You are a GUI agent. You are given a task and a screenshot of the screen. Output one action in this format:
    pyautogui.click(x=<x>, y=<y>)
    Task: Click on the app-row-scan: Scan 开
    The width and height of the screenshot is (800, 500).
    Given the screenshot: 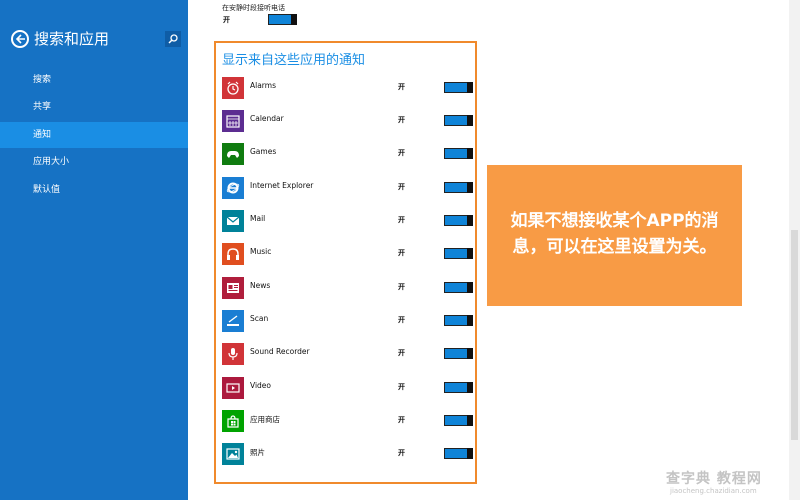 What is the action you would take?
    pyautogui.click(x=347, y=322)
    